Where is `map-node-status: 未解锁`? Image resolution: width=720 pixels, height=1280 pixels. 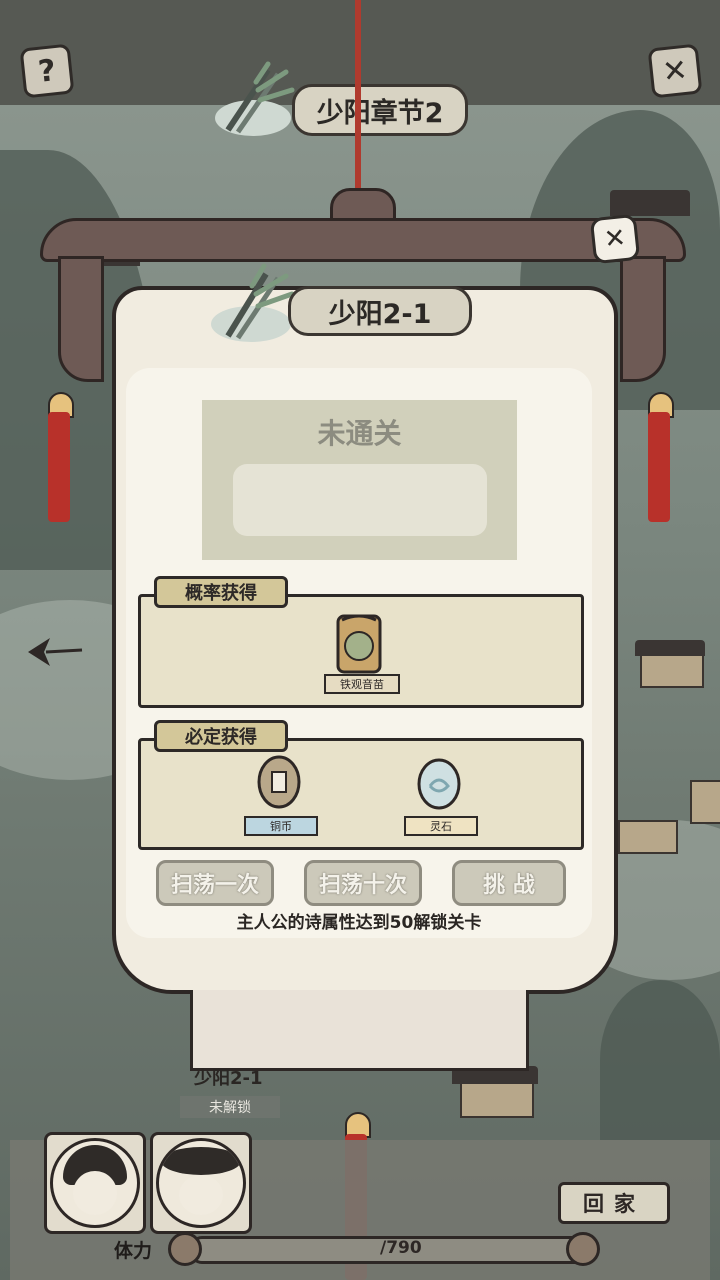
map-node-status: 未解锁 is located at coordinates (230, 1107).